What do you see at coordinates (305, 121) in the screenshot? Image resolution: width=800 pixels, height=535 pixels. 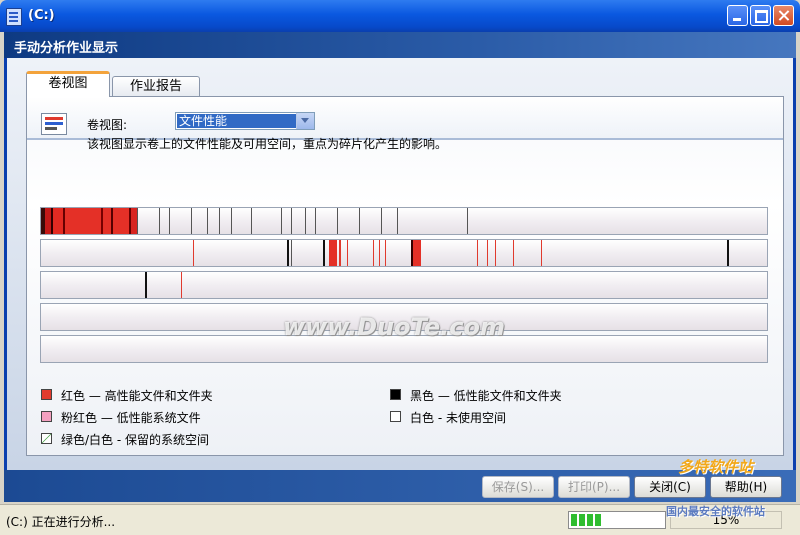 I see `chevron-down-icon` at bounding box center [305, 121].